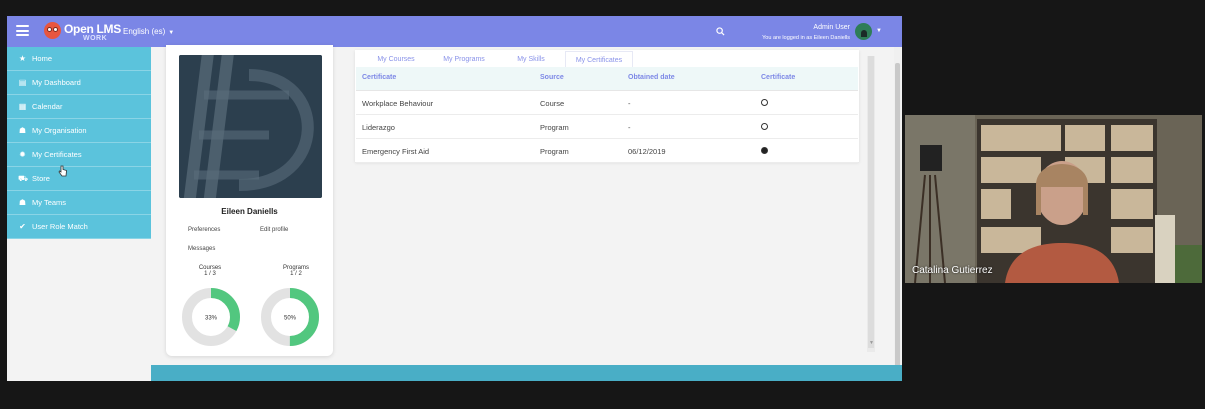 The image size is (1205, 409). I want to click on page-scrollbar, so click(897, 214).